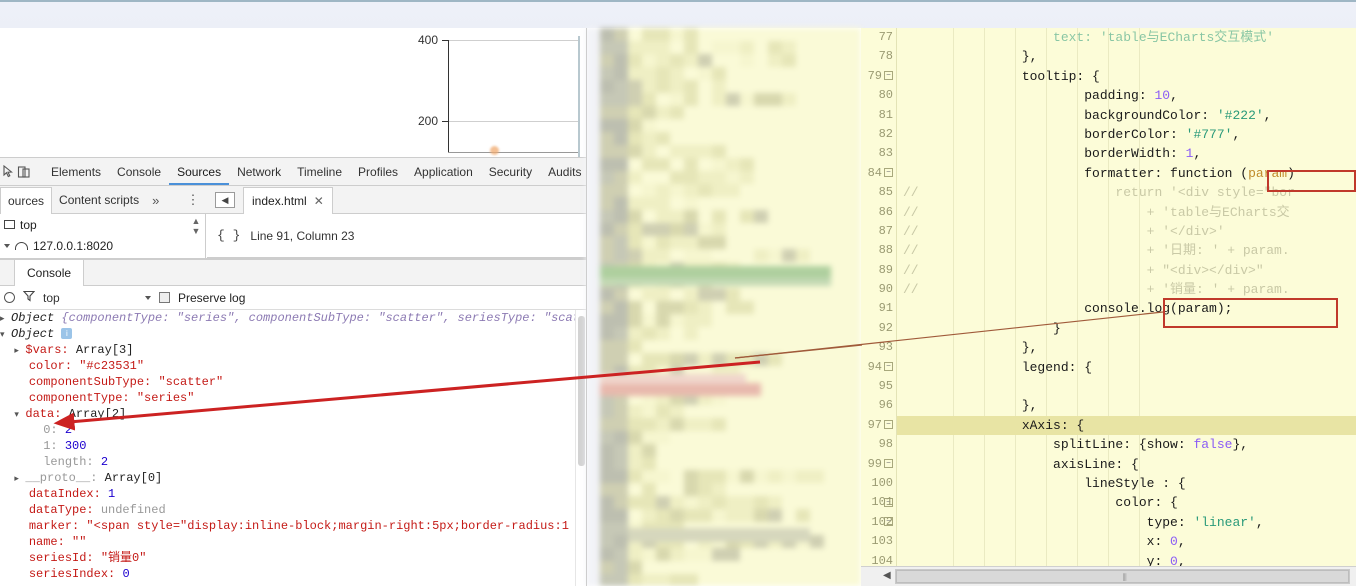 This screenshot has height=586, width=1356. What do you see at coordinates (293, 542) in the screenshot?
I see `console-line: name: ""` at bounding box center [293, 542].